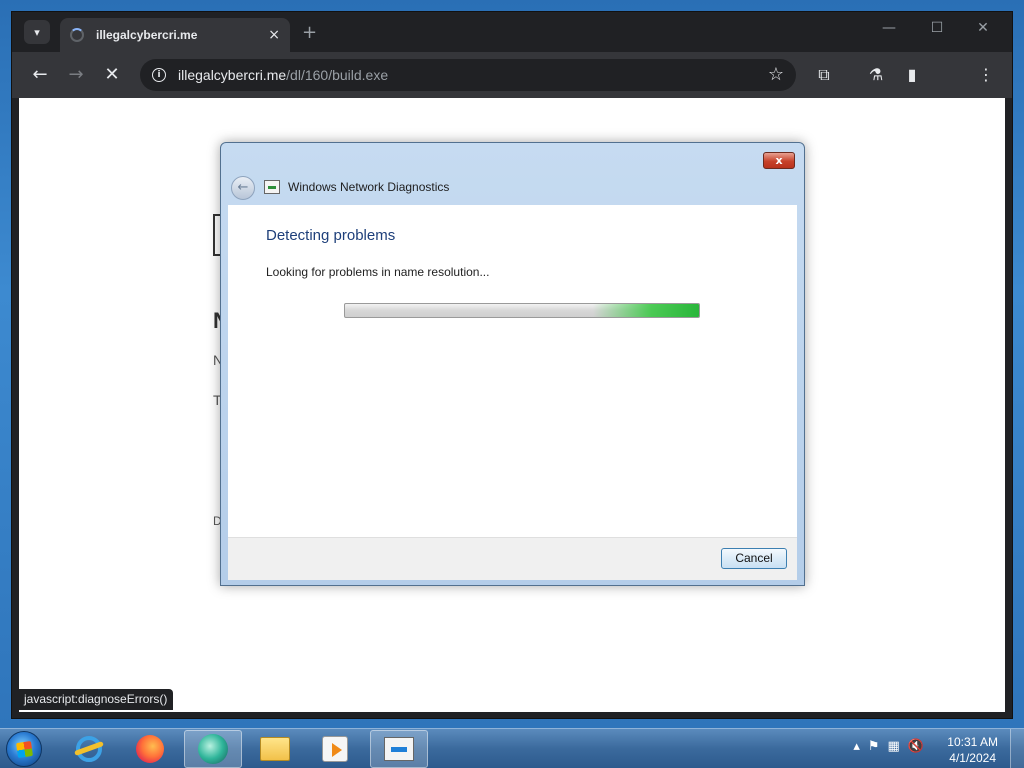 This screenshot has height=768, width=1024. I want to click on file-explorer-icon, so click(275, 749).